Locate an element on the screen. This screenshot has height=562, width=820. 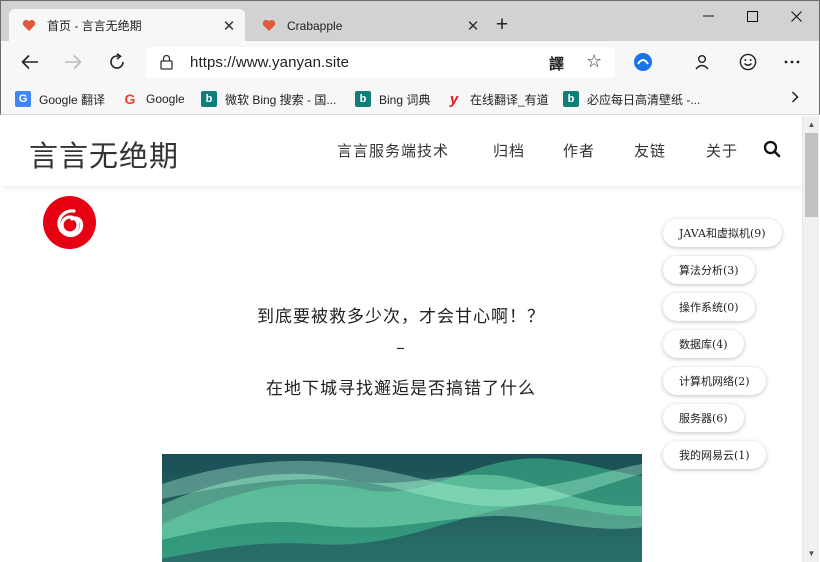
extension-icon is located at coordinates (643, 62).